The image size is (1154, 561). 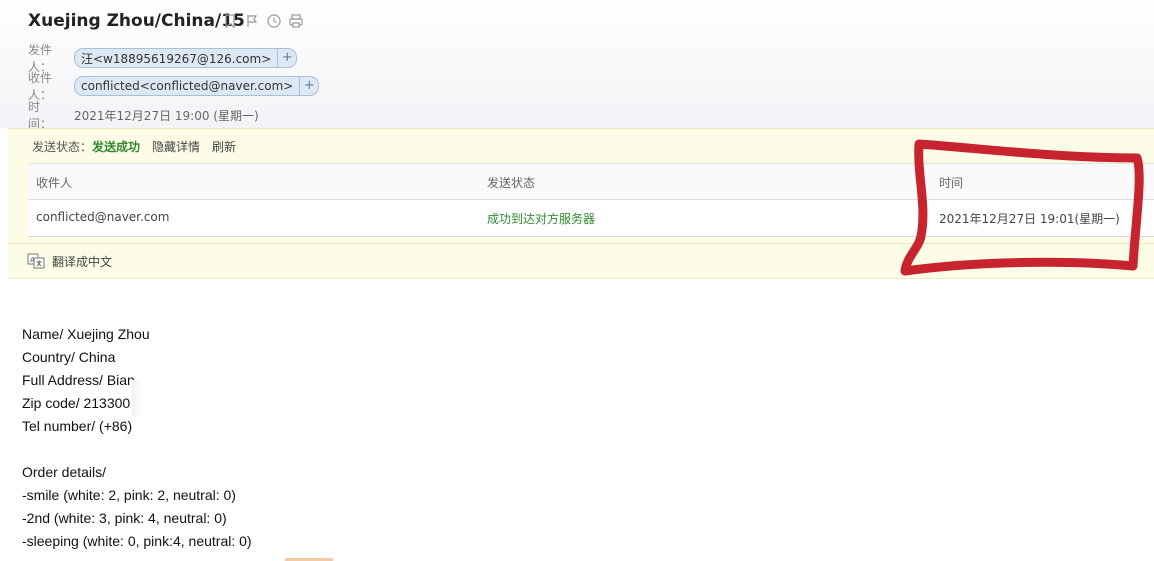 I want to click on body-line-name: Name/ Xuejing Zhou, so click(x=86, y=334).